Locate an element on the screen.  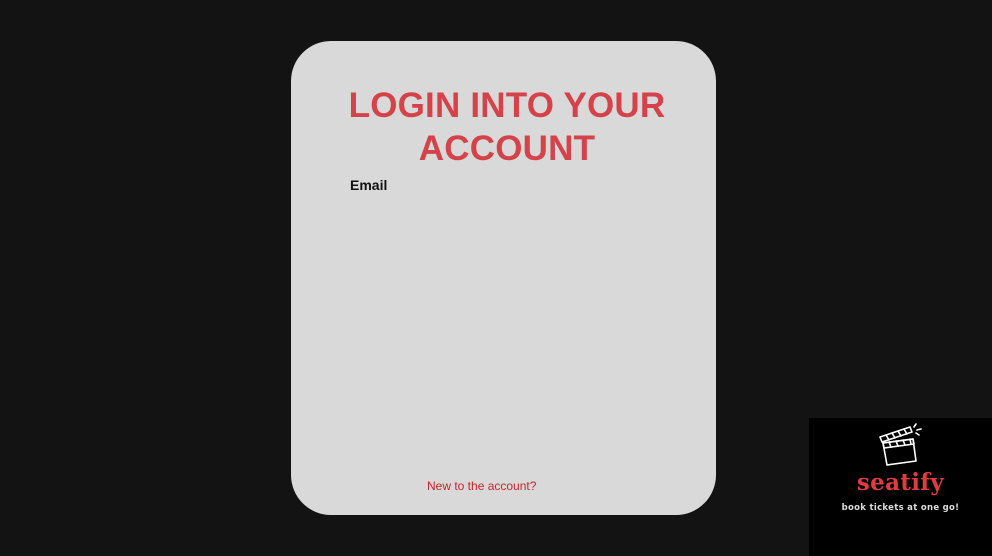
login-title: LOGIN INTO YOUR ACCOUNT is located at coordinates (507, 127).